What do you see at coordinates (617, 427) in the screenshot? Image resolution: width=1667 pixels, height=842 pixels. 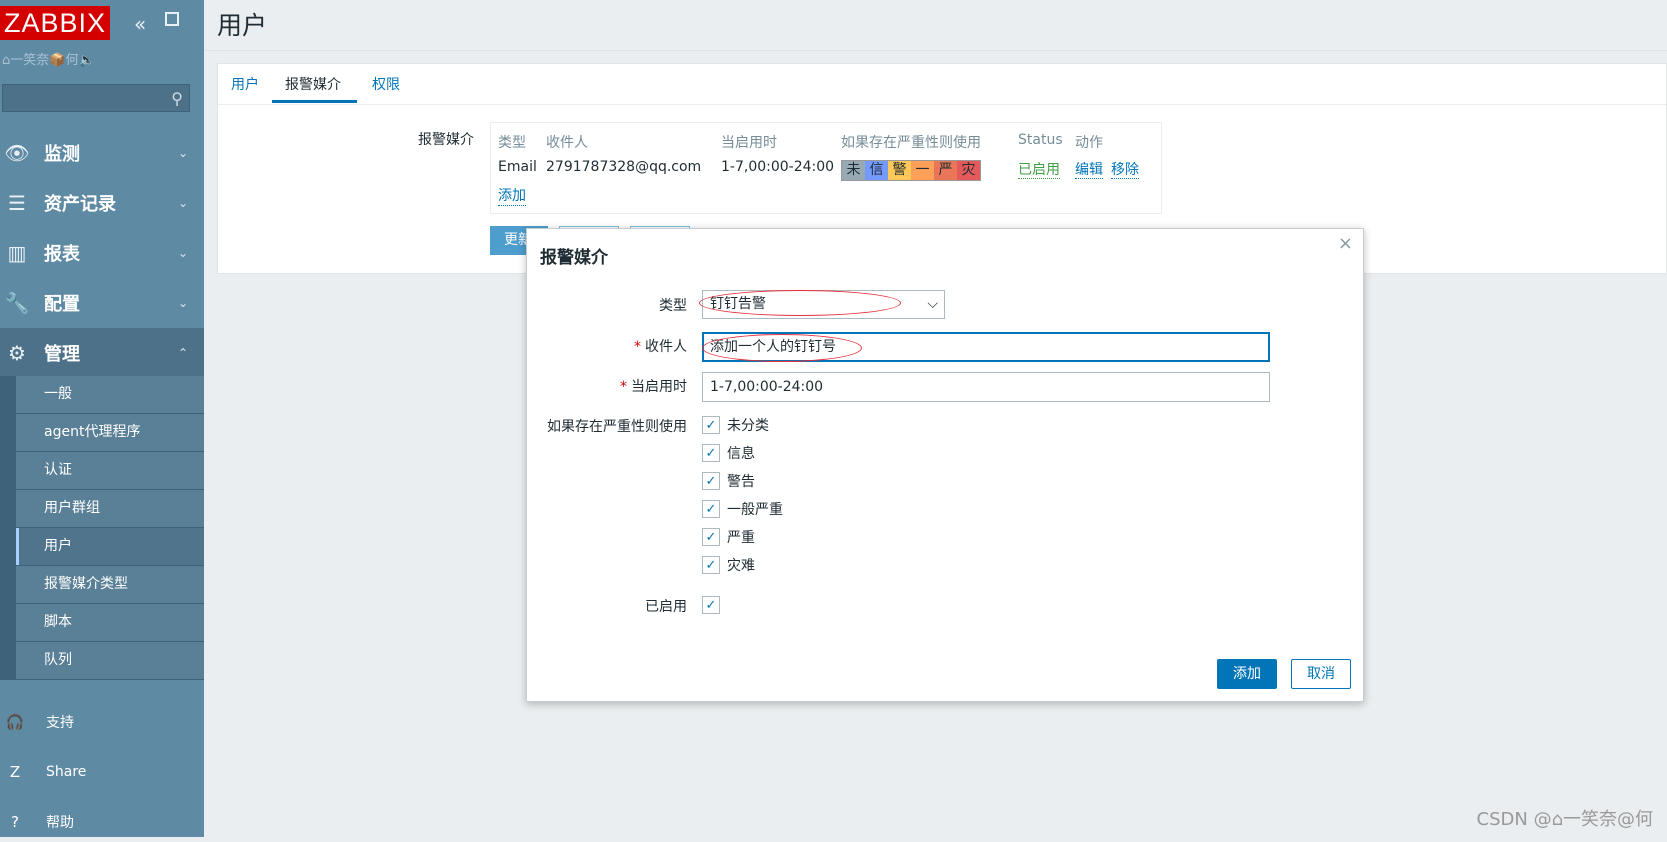 I see `severity-label: 如果存在严重性则使用` at bounding box center [617, 427].